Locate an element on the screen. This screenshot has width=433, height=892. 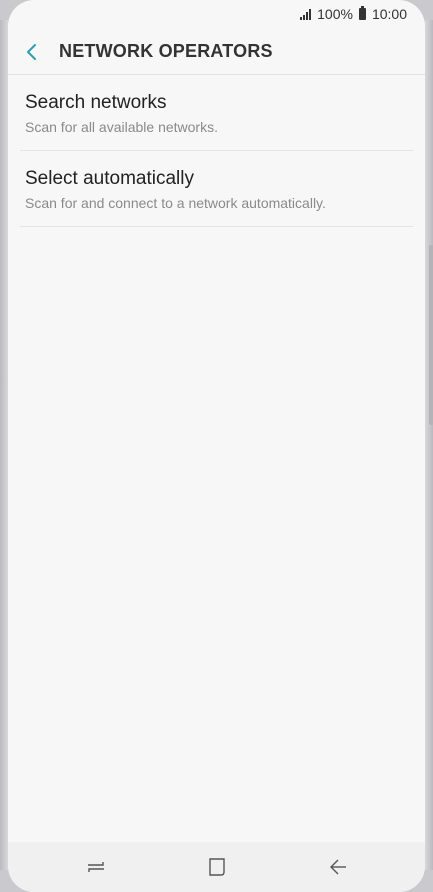
list-item-subtitle: Scan for all available networks. is located at coordinates (121, 127).